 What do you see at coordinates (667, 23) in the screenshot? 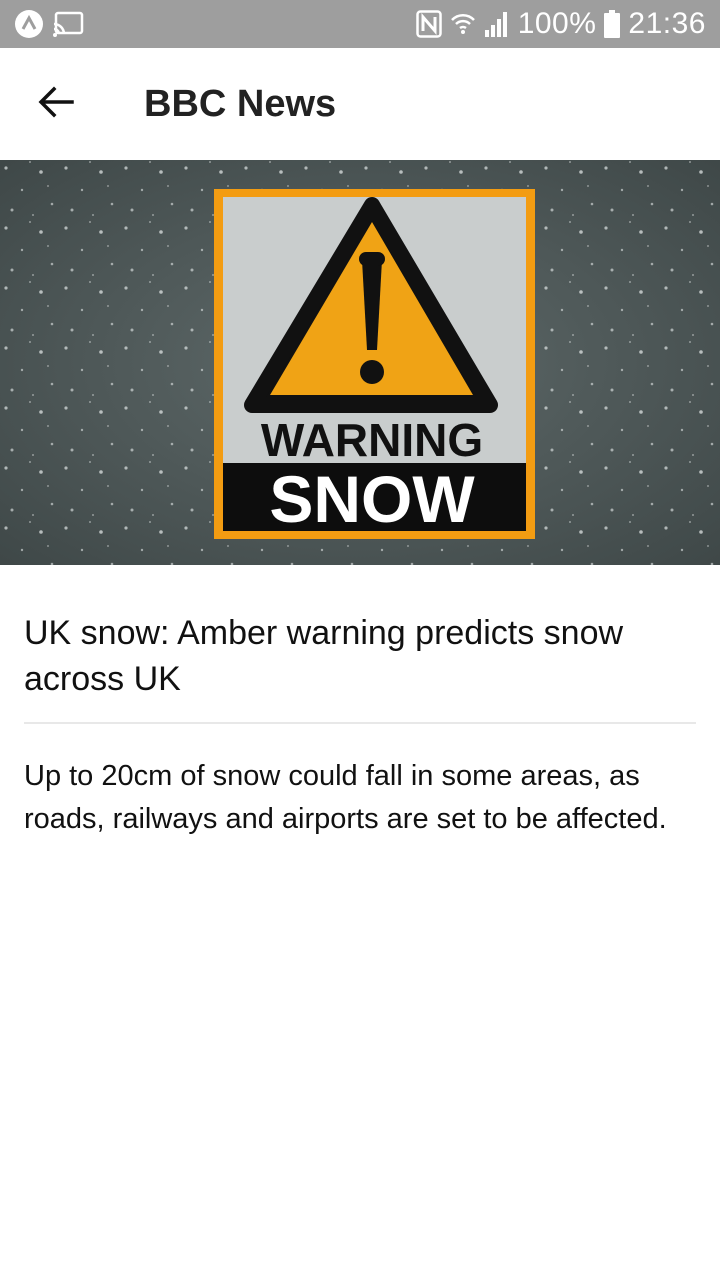
I see `clock: 21:36` at bounding box center [667, 23].